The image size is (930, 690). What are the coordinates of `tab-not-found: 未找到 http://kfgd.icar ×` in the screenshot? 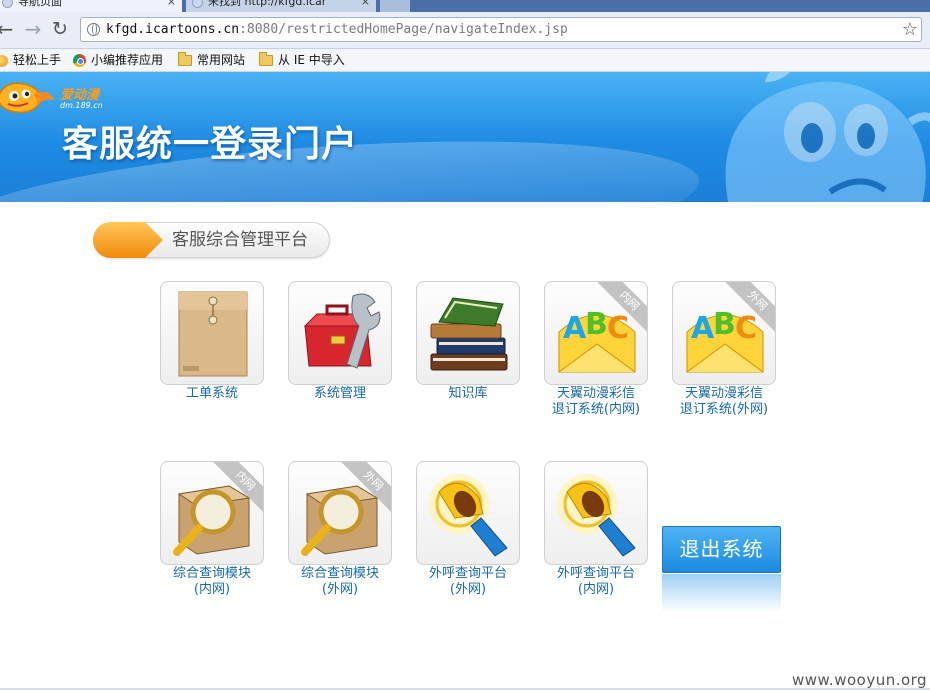 It's located at (281, 6).